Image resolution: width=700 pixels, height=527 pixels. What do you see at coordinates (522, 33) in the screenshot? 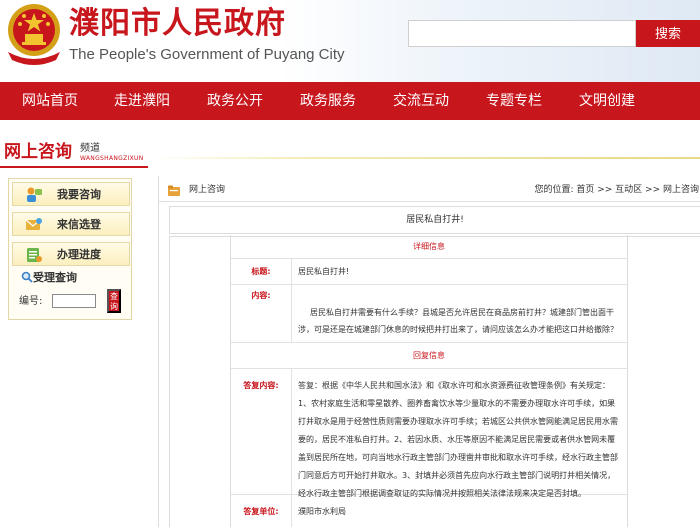
I see `search-input` at bounding box center [522, 33].